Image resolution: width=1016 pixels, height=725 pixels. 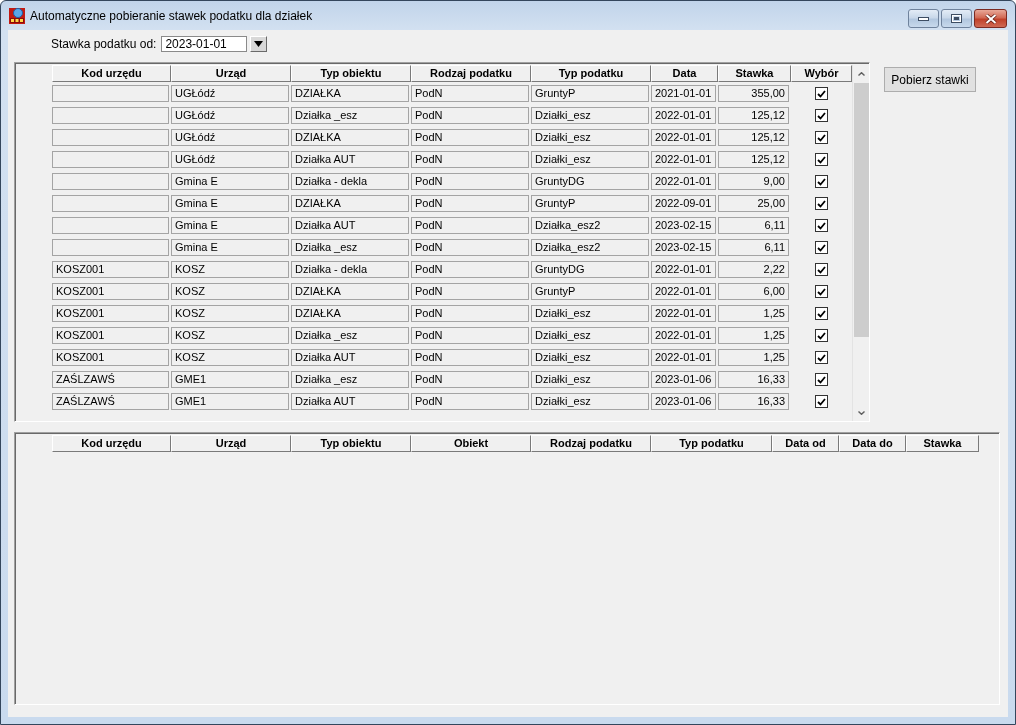 I want to click on minimize-button, so click(x=923, y=18).